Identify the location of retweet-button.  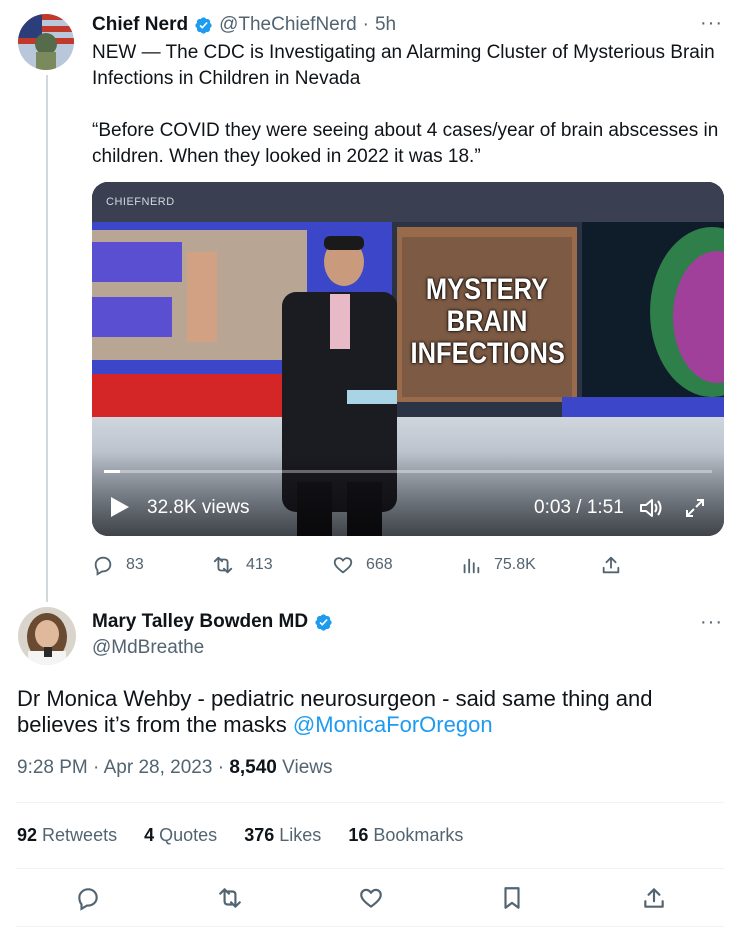
(230, 900).